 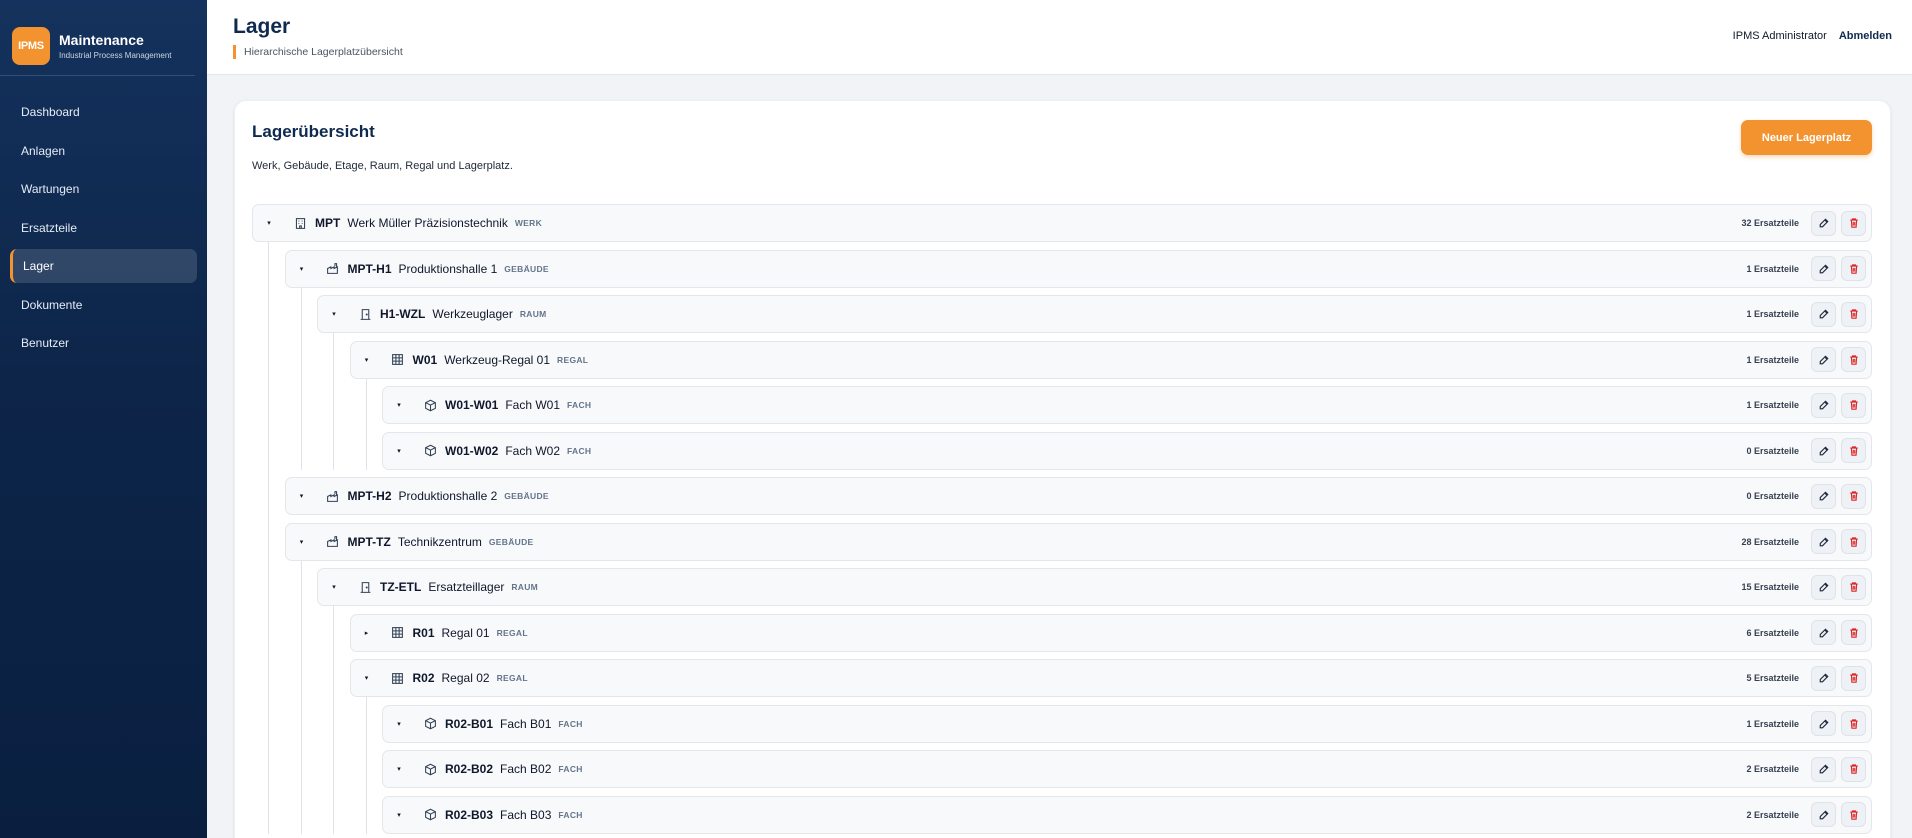 What do you see at coordinates (45, 343) in the screenshot?
I see `sidebar-item-label: Benutzer` at bounding box center [45, 343].